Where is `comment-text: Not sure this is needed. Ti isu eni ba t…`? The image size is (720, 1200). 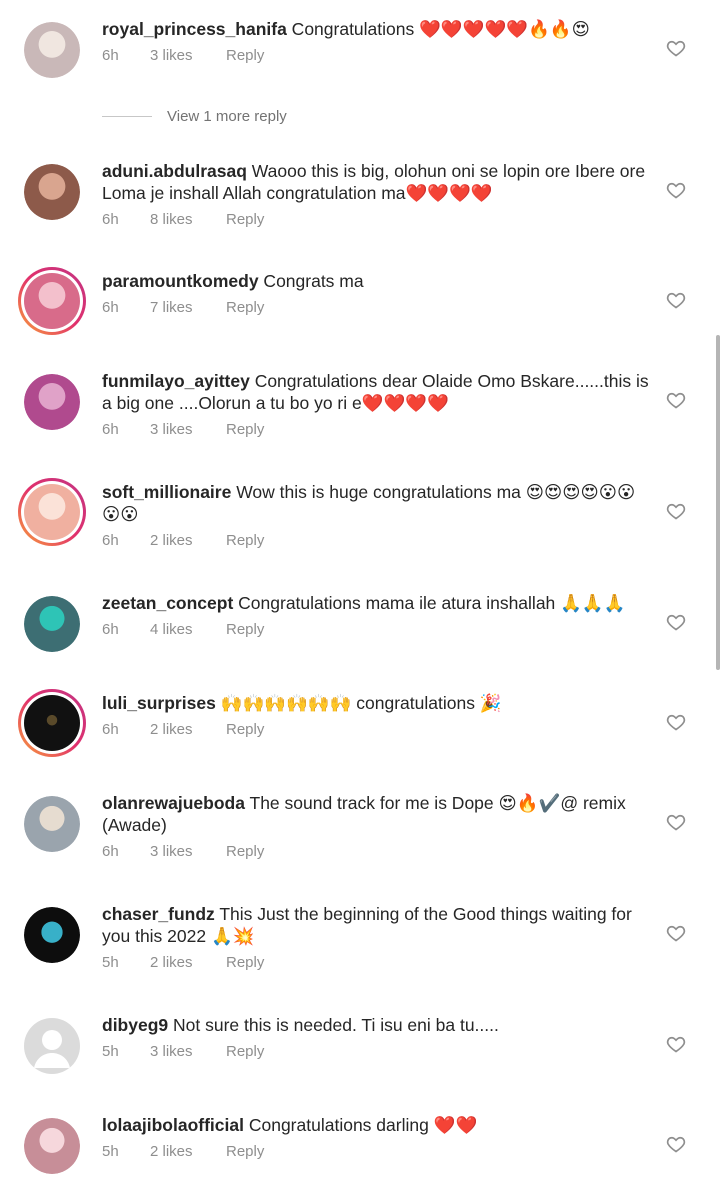
comment-text: Not sure this is needed. Ti isu eni ba t… is located at coordinates (333, 1025).